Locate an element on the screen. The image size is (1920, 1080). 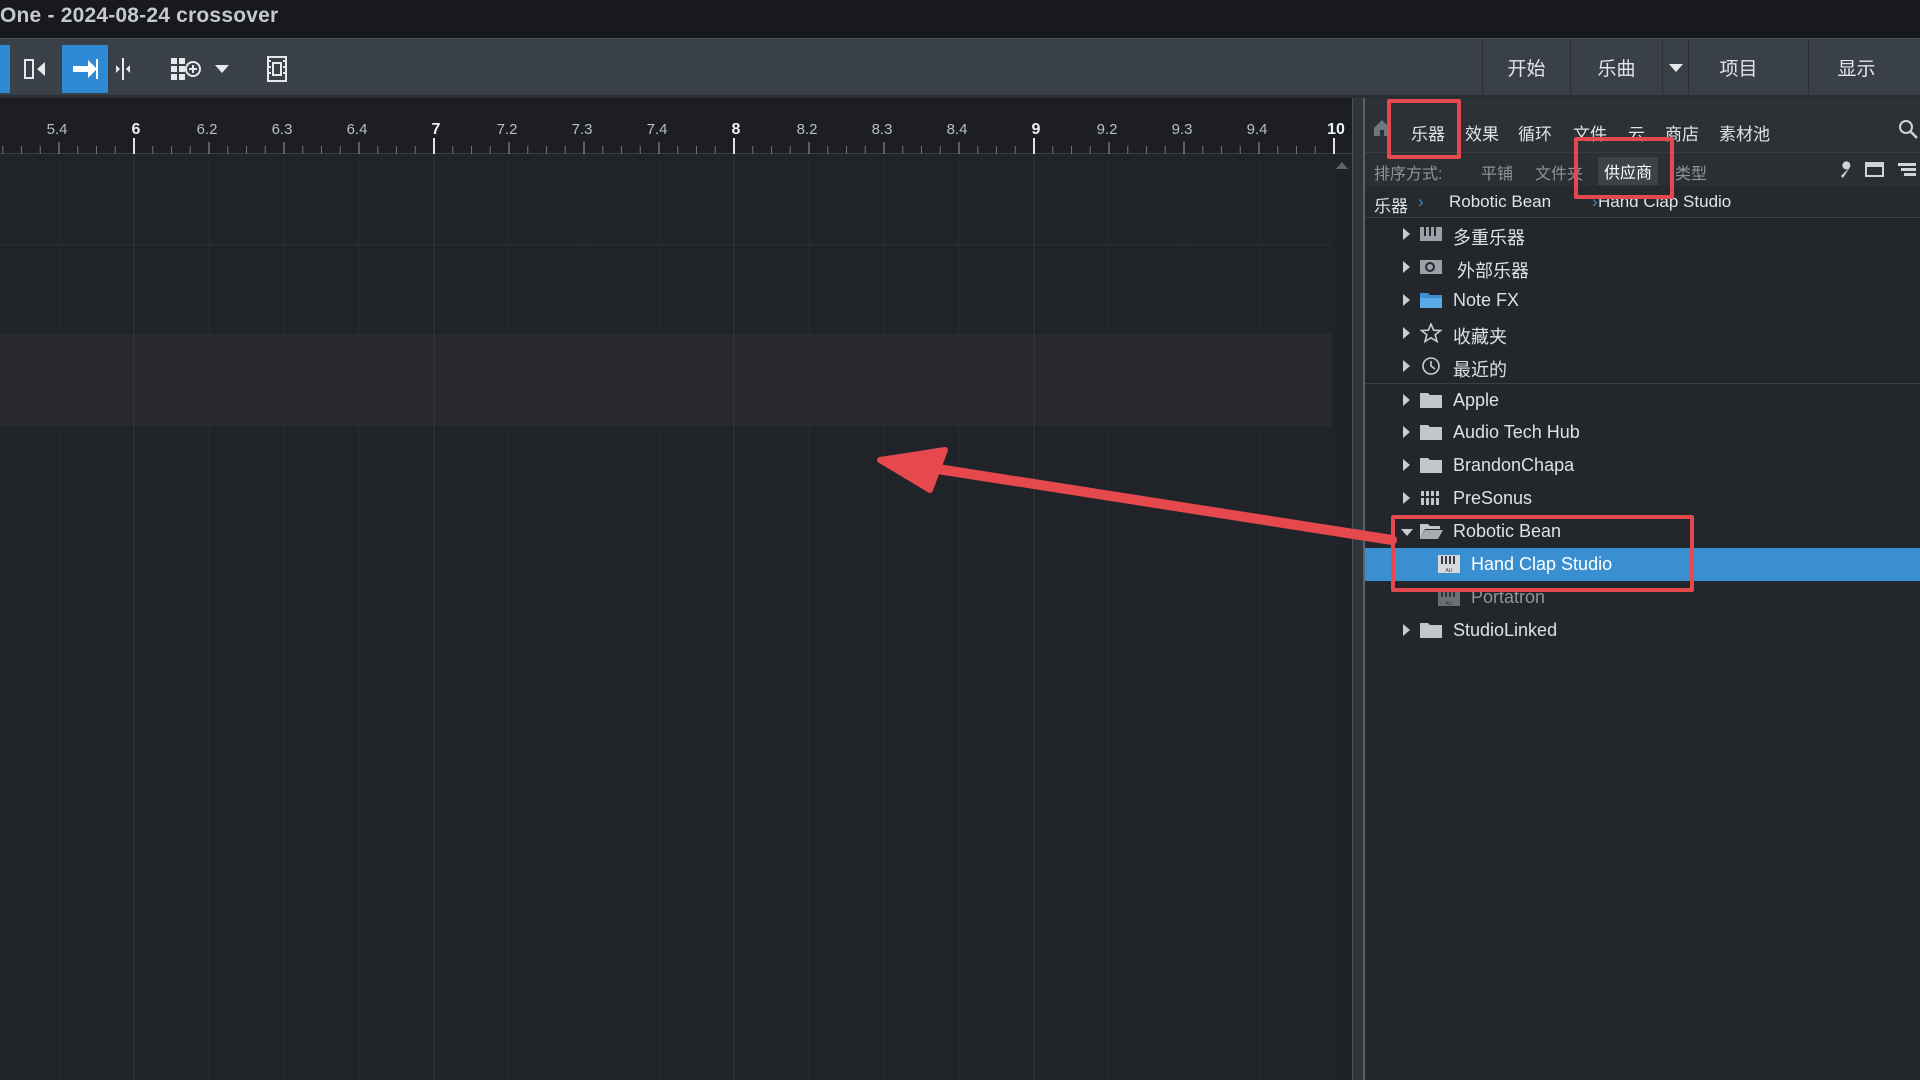
list-item-label: Robotic Bean is located at coordinates (1507, 531).